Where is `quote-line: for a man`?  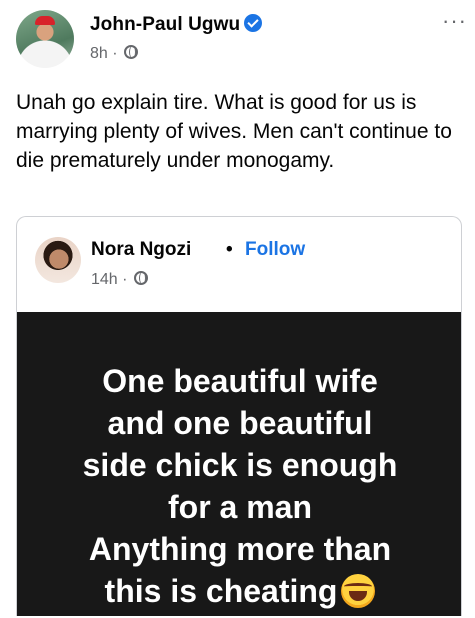
quote-line: for a man is located at coordinates (240, 507).